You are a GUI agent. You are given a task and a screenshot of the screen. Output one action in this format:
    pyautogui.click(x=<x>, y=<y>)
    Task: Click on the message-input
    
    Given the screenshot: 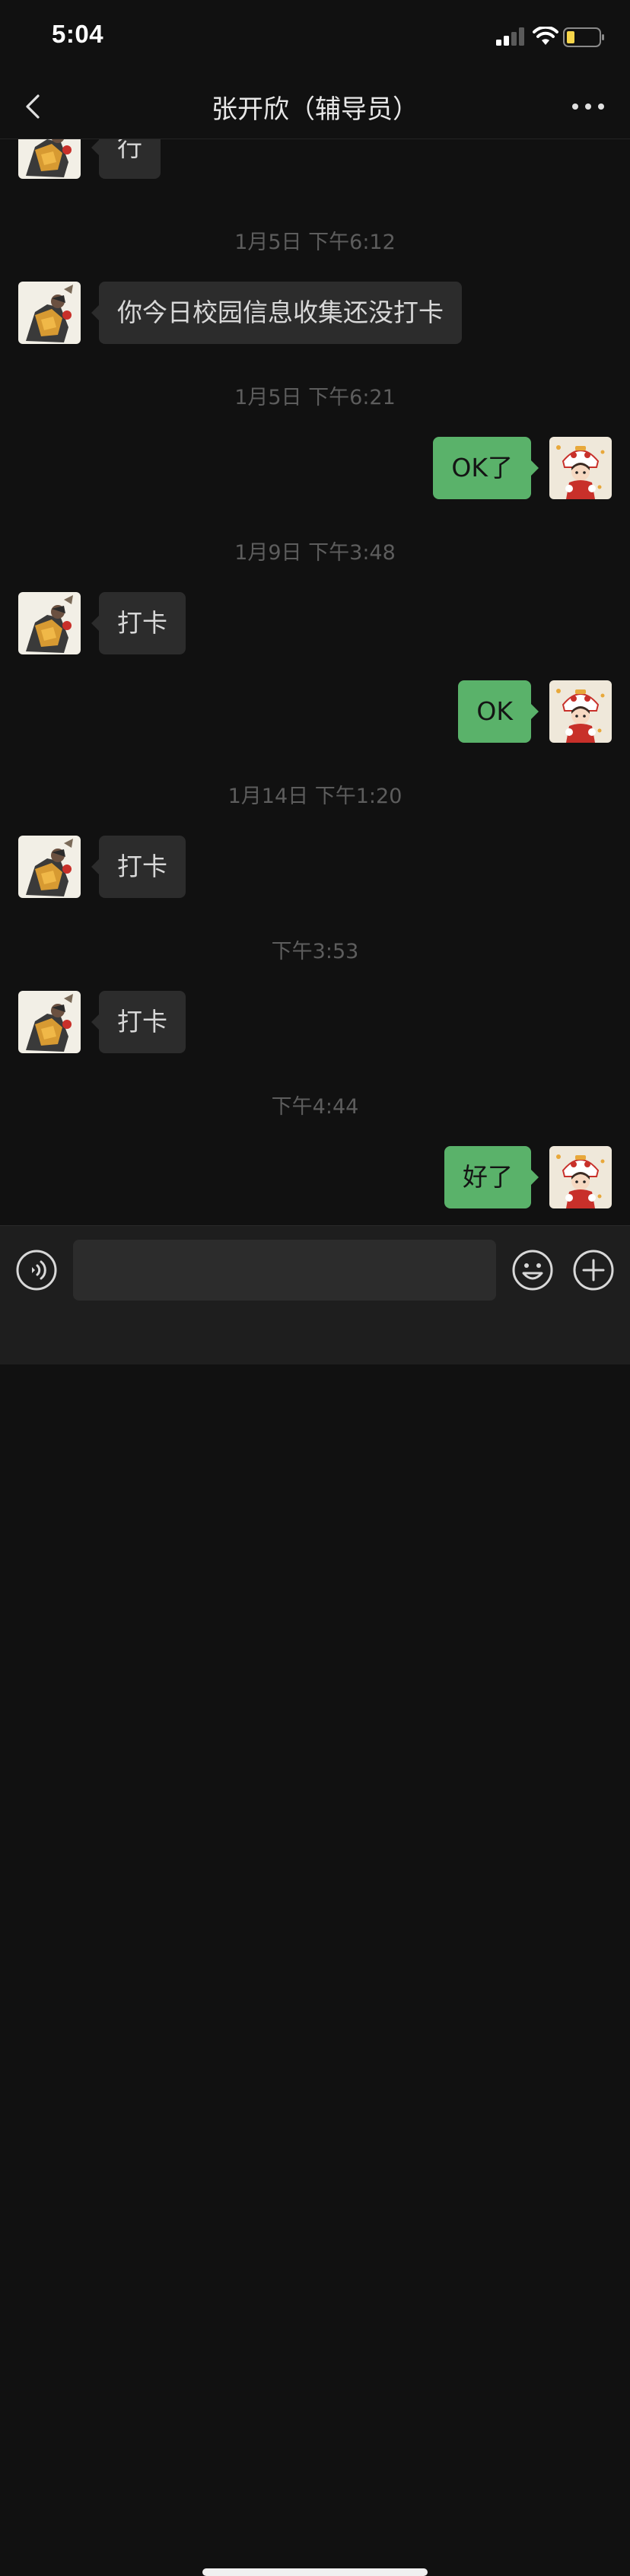 What is the action you would take?
    pyautogui.click(x=284, y=1270)
    